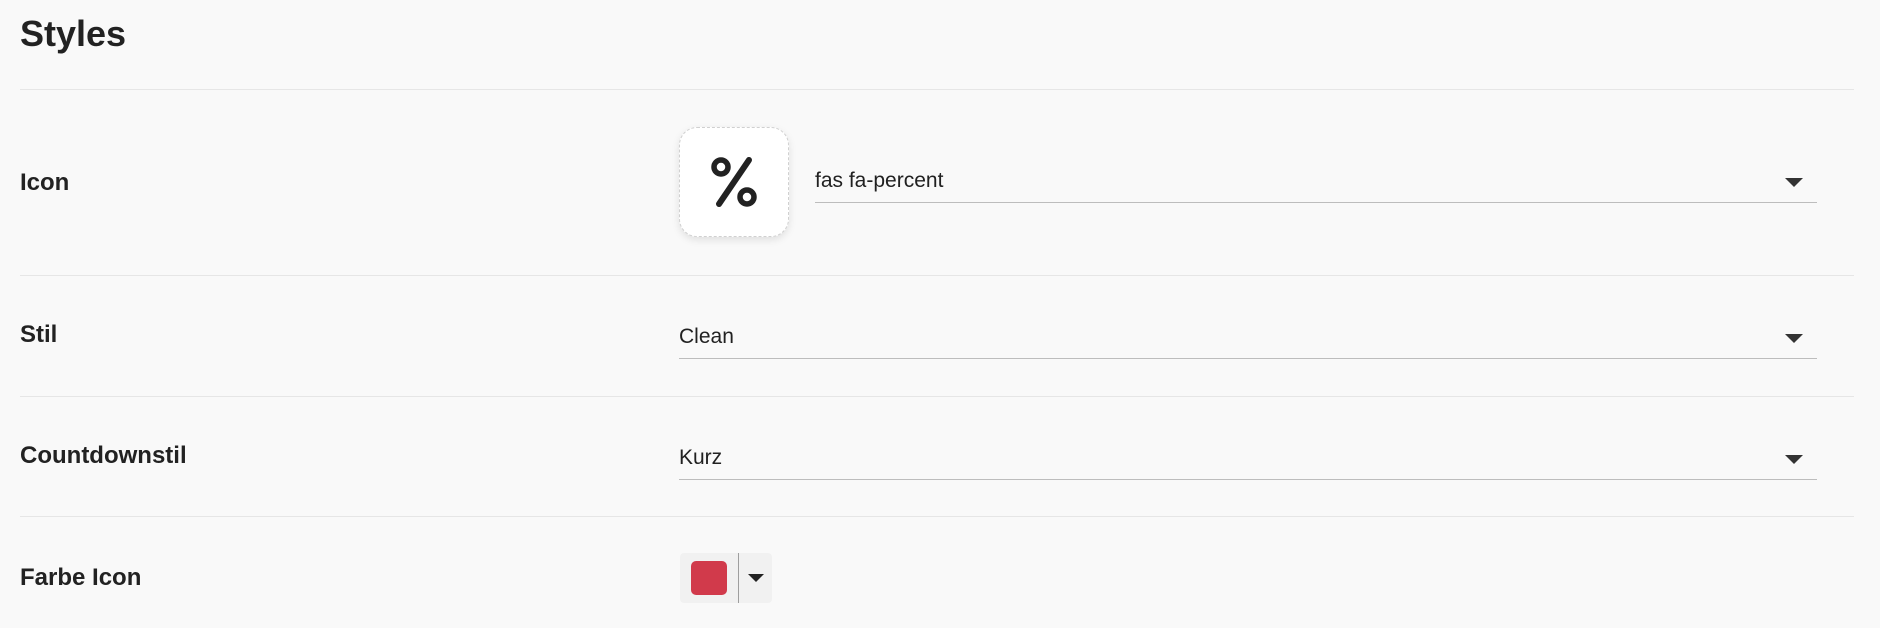  Describe the element at coordinates (1248, 459) in the screenshot. I see `countdown-select: Kurz` at that location.